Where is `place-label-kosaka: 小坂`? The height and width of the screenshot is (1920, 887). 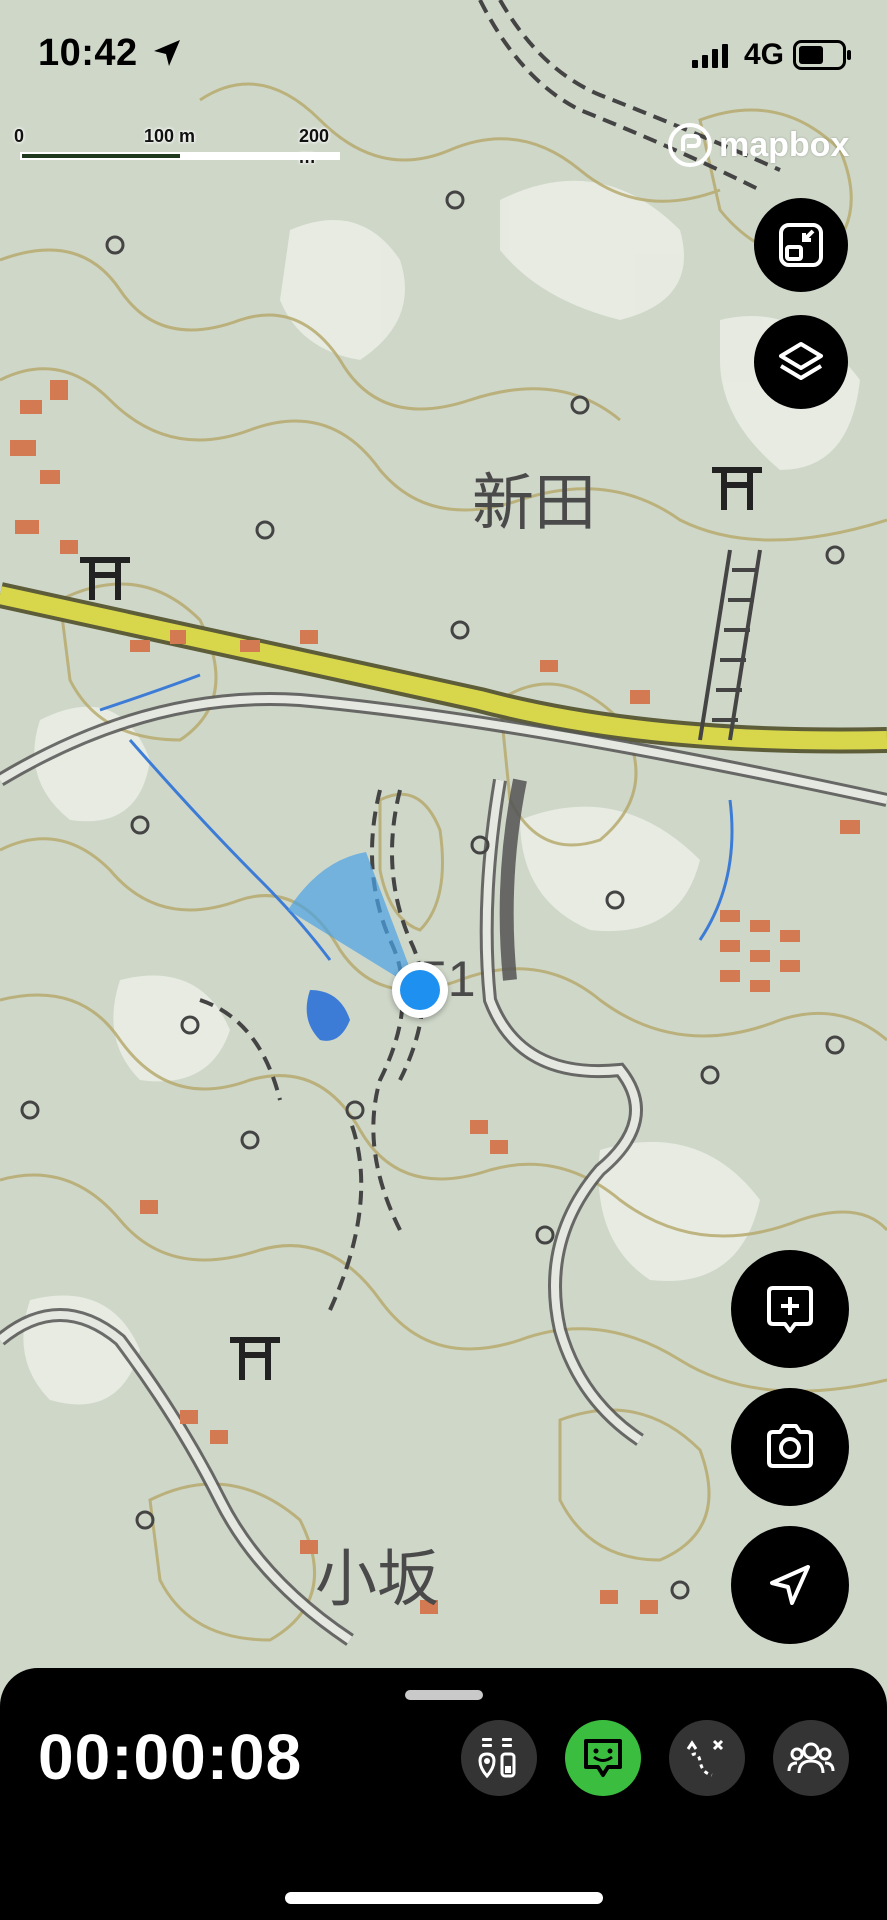 place-label-kosaka: 小坂 is located at coordinates (377, 1578).